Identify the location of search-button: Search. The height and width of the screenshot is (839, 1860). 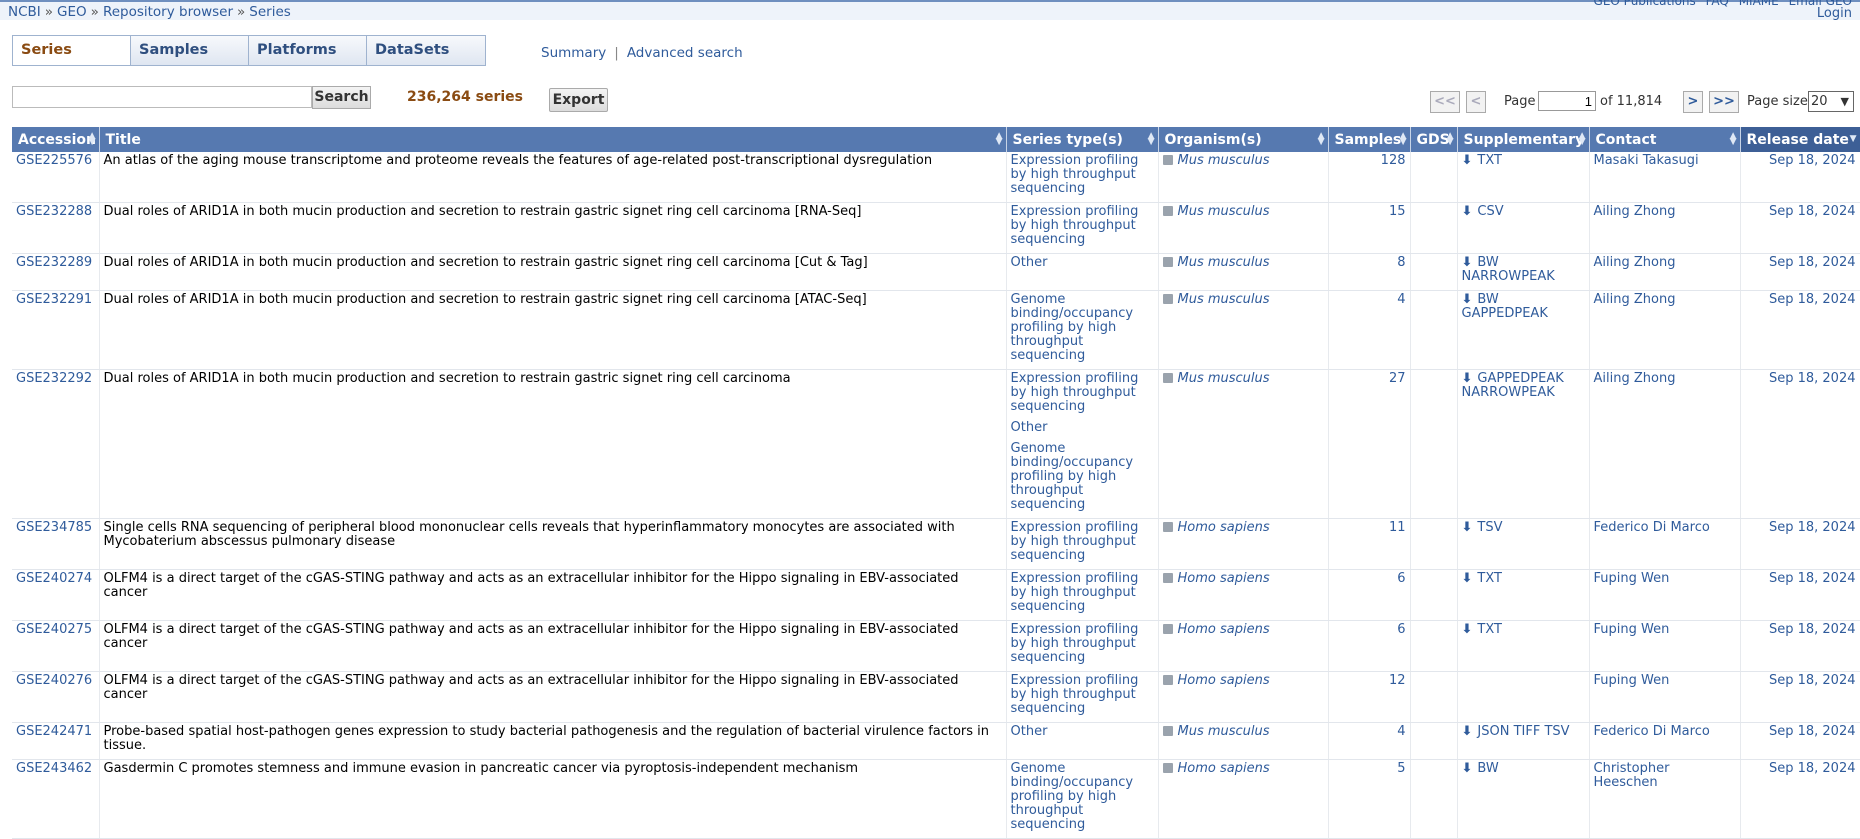
(341, 97).